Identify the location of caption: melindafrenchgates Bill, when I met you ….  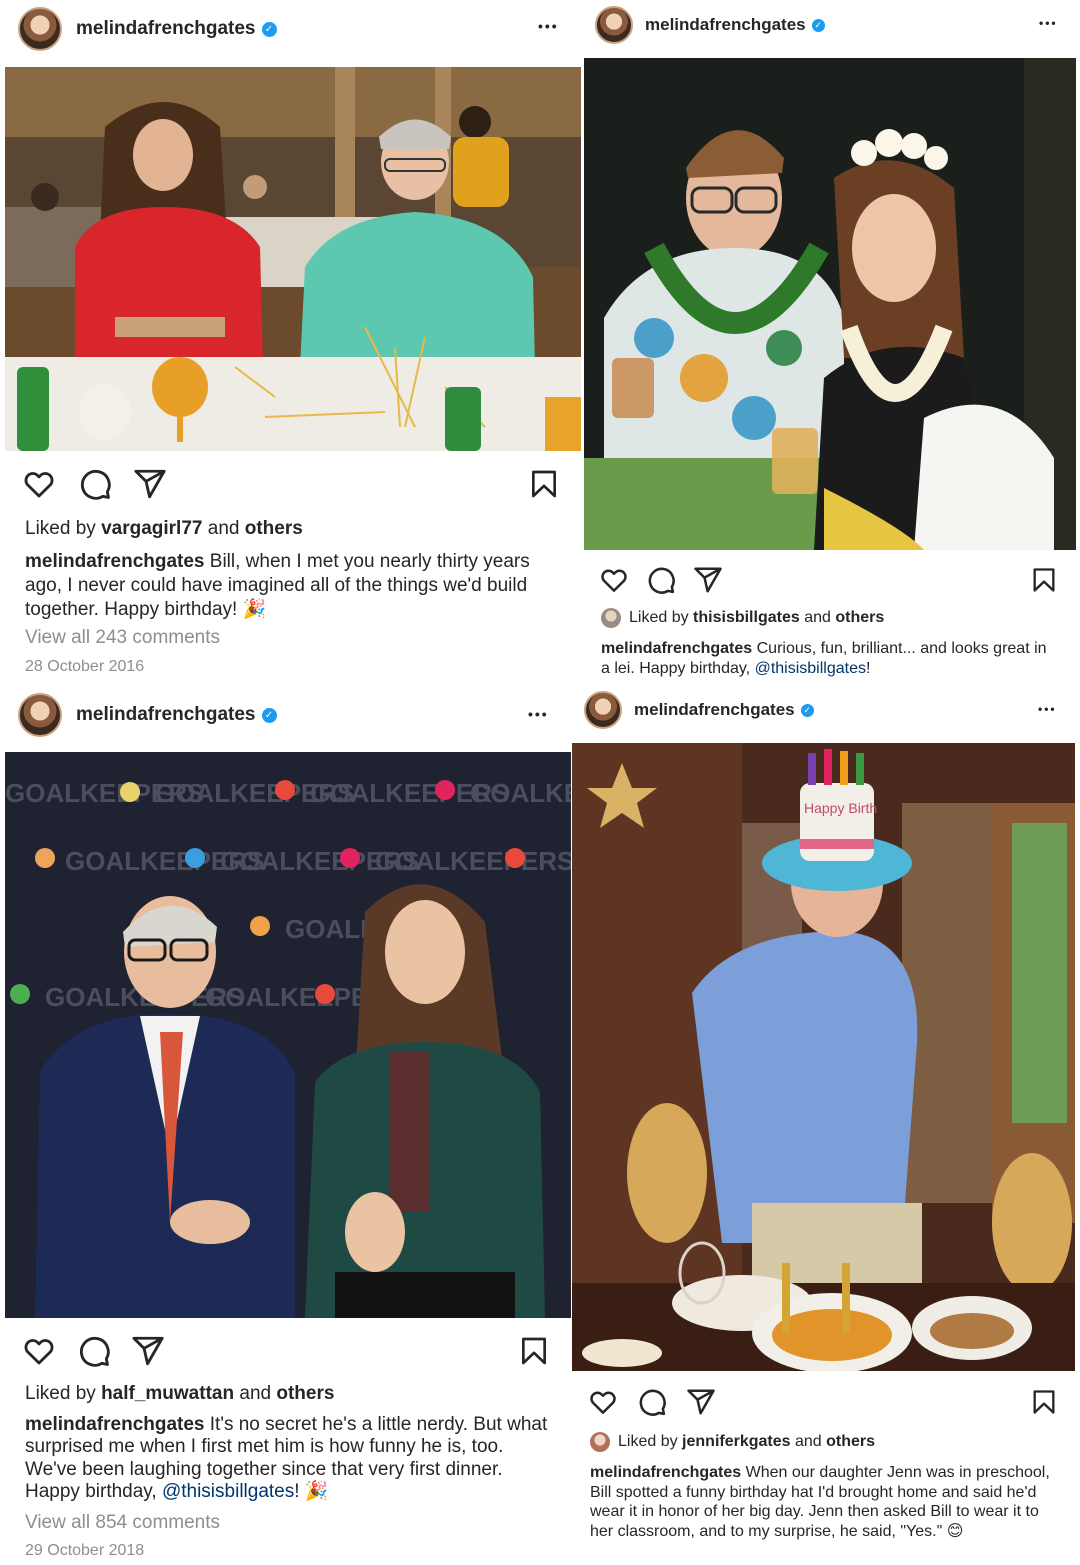
(295, 586).